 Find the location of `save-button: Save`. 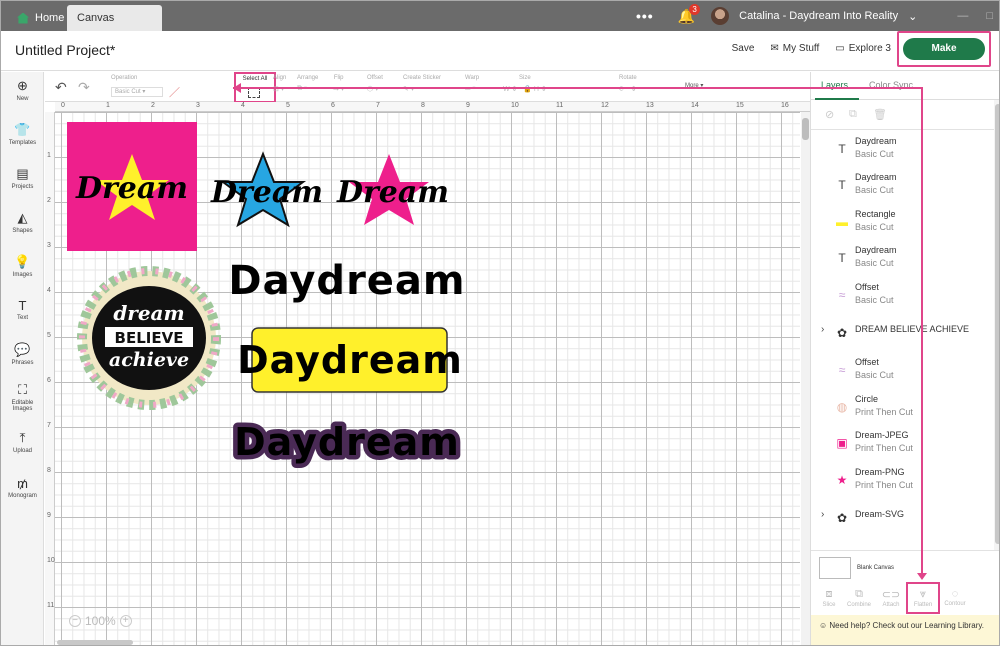

save-button: Save is located at coordinates (743, 48).